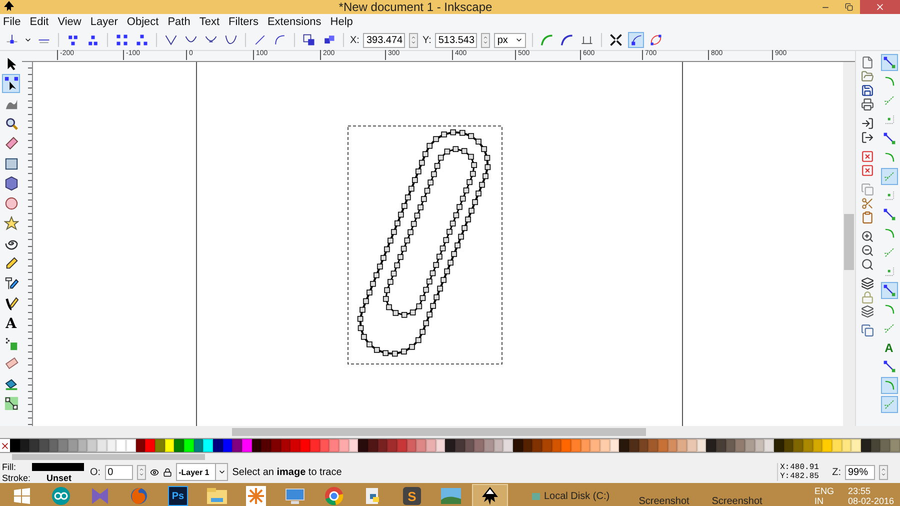  Describe the element at coordinates (294, 22) in the screenshot. I see `menu-item: Extensions` at that location.